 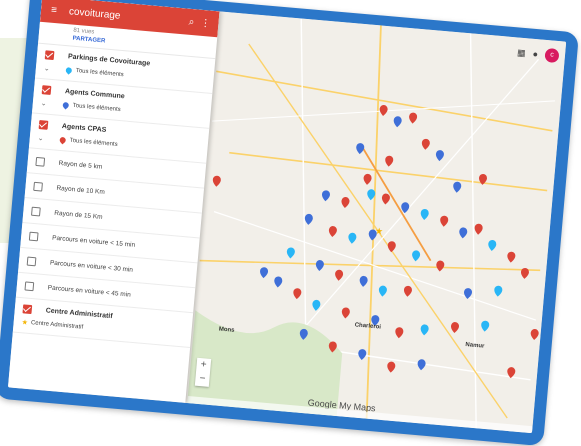 What do you see at coordinates (205, 23) in the screenshot?
I see `more-vert-icon: ⋮` at bounding box center [205, 23].